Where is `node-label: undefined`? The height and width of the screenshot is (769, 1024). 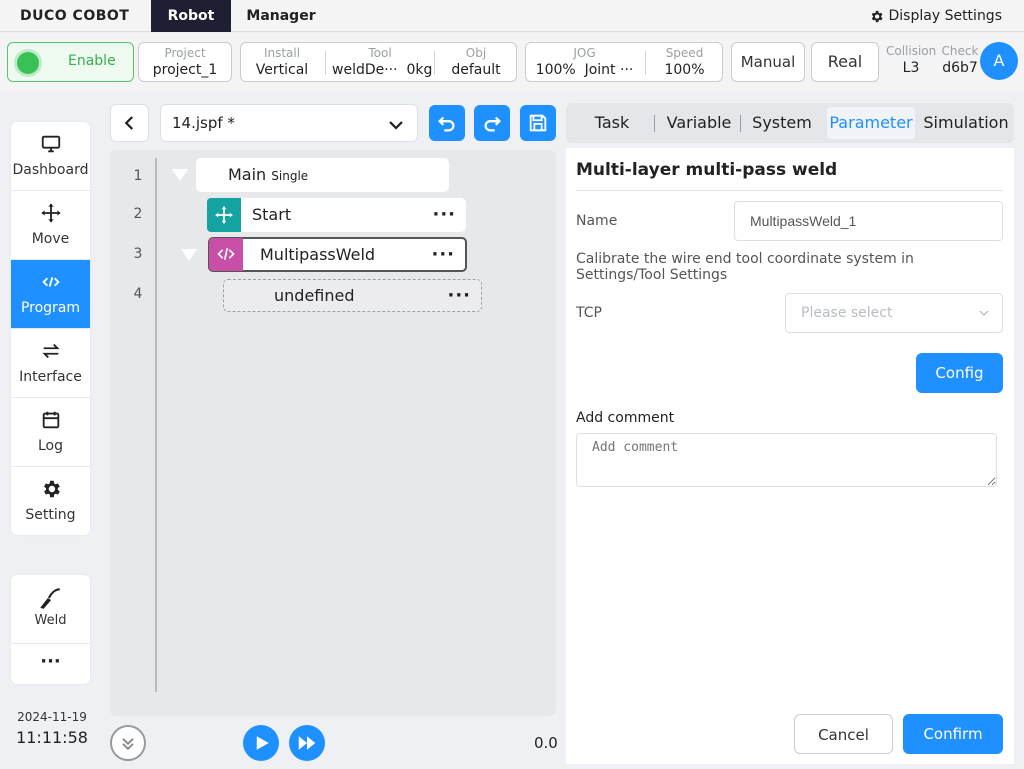 node-label: undefined is located at coordinates (314, 295).